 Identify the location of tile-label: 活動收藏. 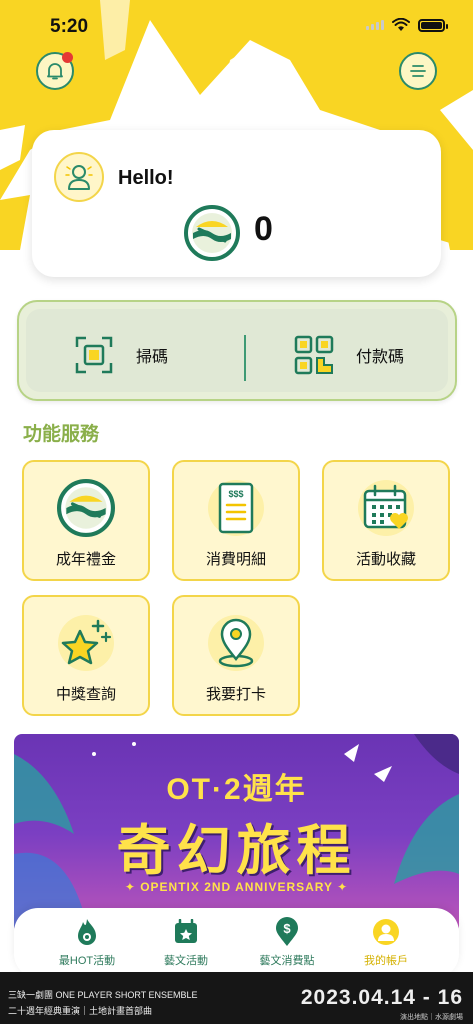
(385, 559).